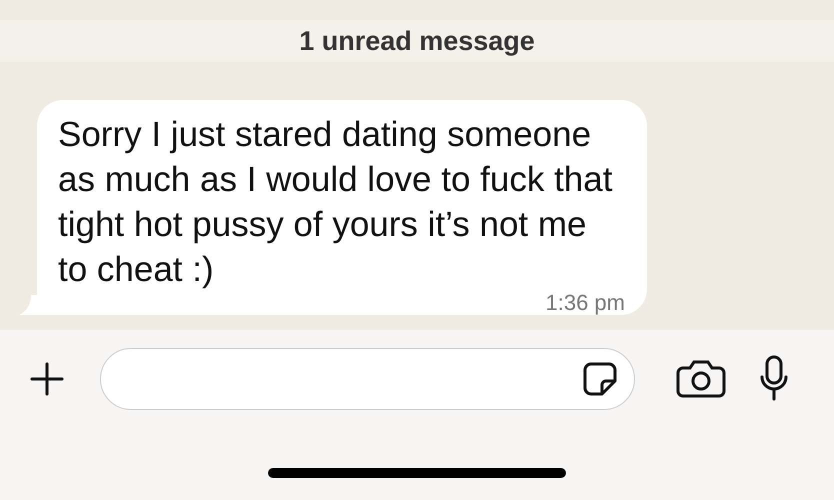  What do you see at coordinates (585, 303) in the screenshot?
I see `message-time: 1:36 pm` at bounding box center [585, 303].